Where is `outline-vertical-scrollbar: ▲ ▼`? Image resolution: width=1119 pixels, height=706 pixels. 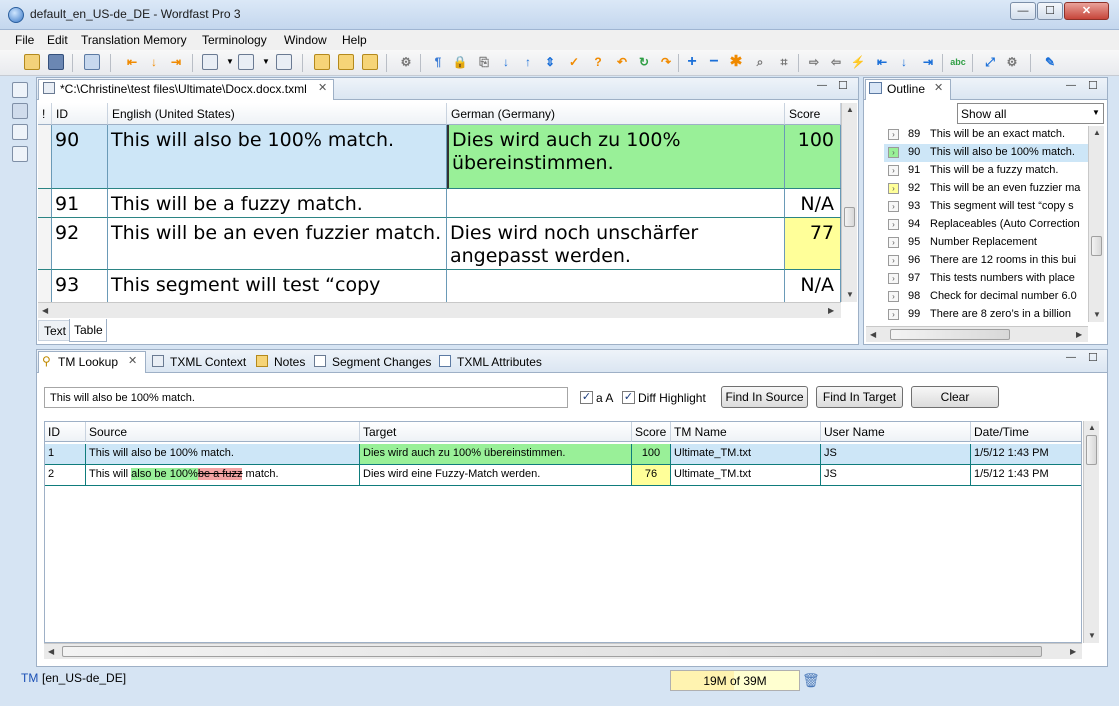
outline-vertical-scrollbar: ▲ ▼ is located at coordinates (1096, 224).